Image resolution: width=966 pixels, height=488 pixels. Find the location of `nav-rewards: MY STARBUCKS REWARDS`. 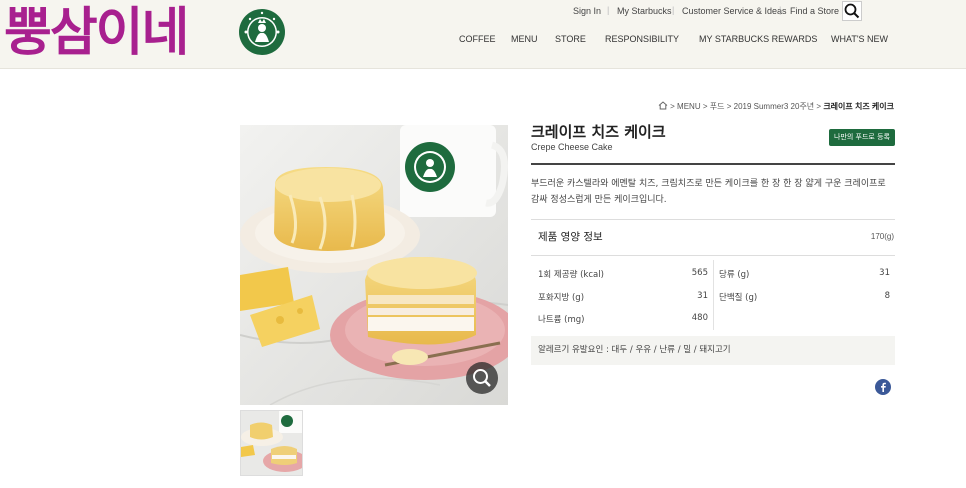

nav-rewards: MY STARBUCKS REWARDS is located at coordinates (758, 39).